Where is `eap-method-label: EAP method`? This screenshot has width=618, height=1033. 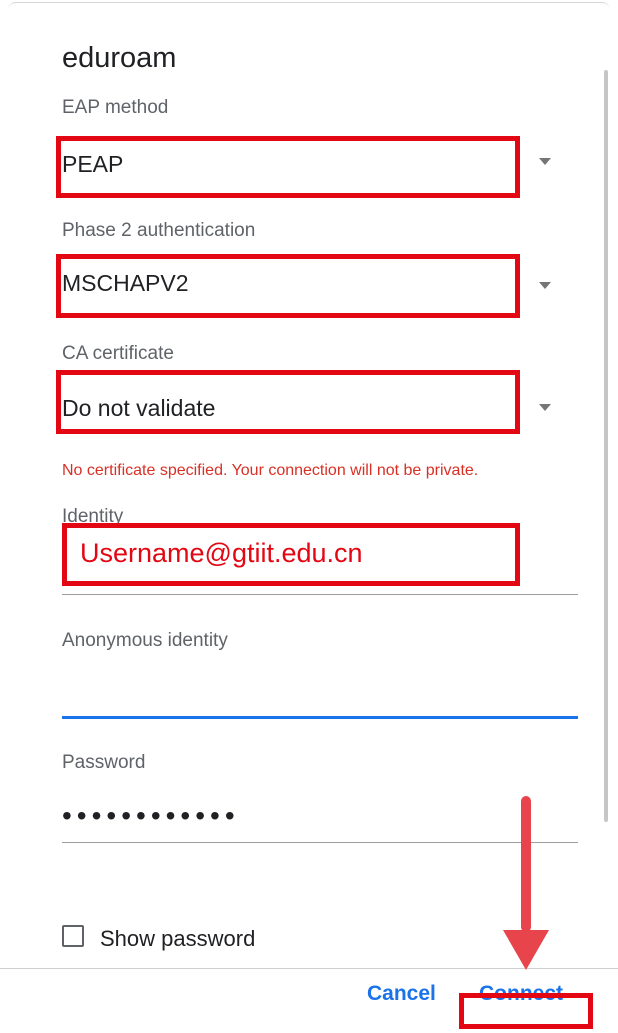
eap-method-label: EAP method is located at coordinates (115, 107).